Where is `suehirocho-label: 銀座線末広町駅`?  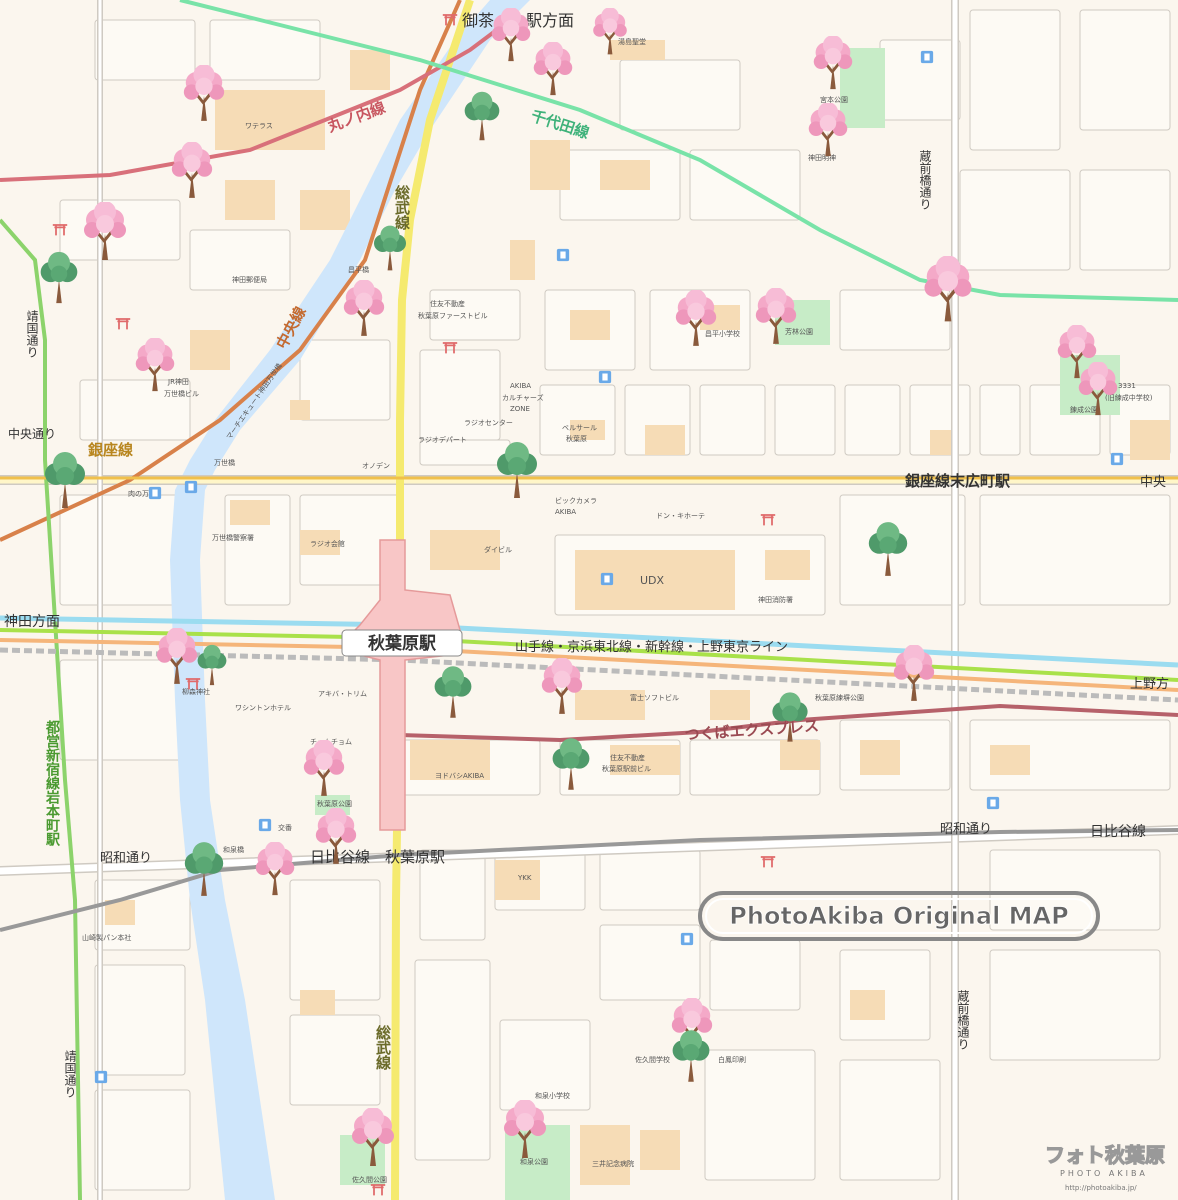 suehirocho-label: 銀座線末広町駅 is located at coordinates (958, 481).